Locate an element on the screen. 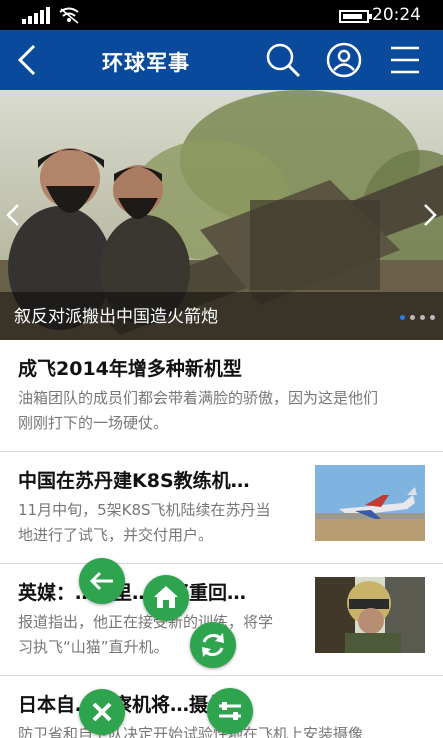 Image resolution: width=443 pixels, height=738 pixels. settings-button is located at coordinates (230, 711).